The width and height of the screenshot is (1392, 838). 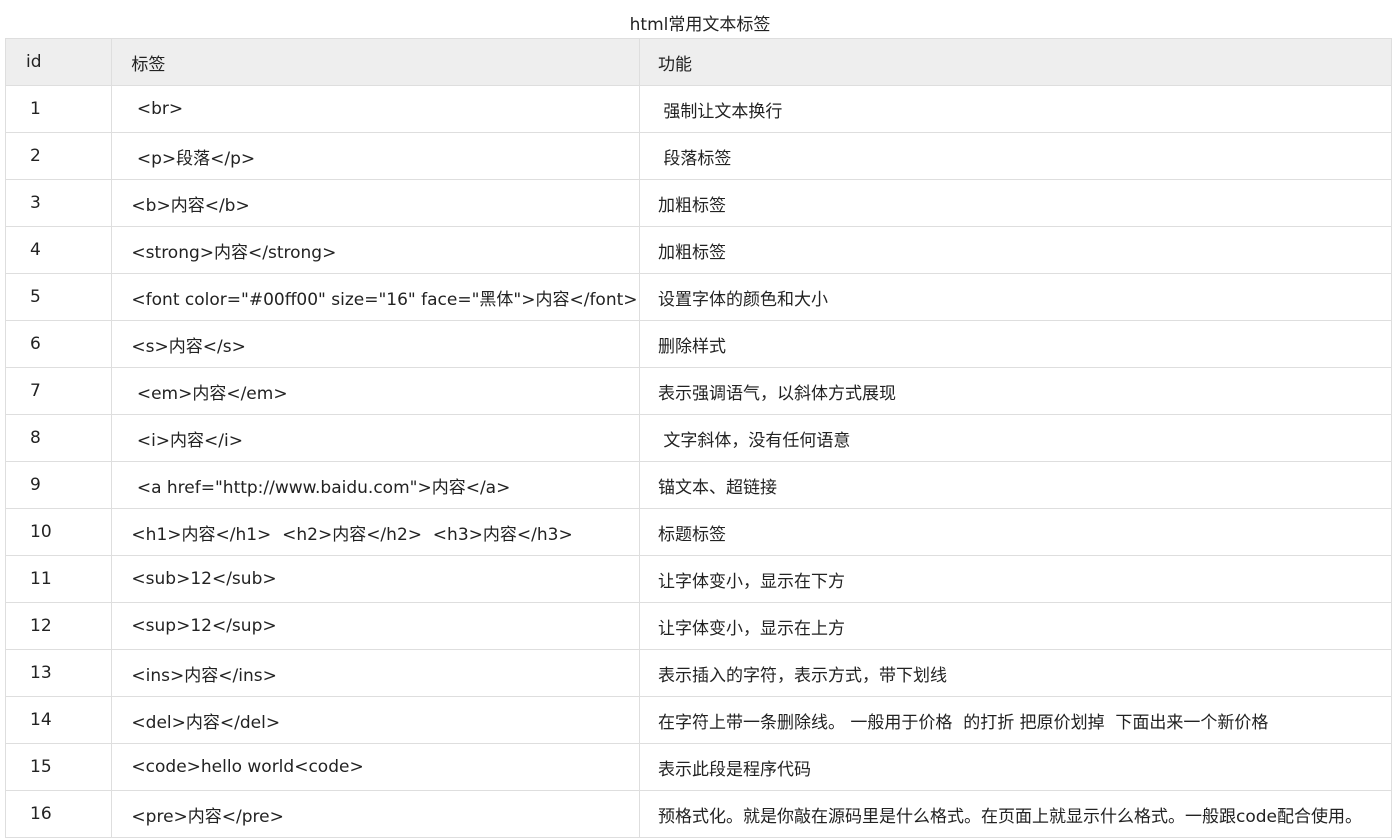 I want to click on cell-id: 5, so click(x=58, y=297).